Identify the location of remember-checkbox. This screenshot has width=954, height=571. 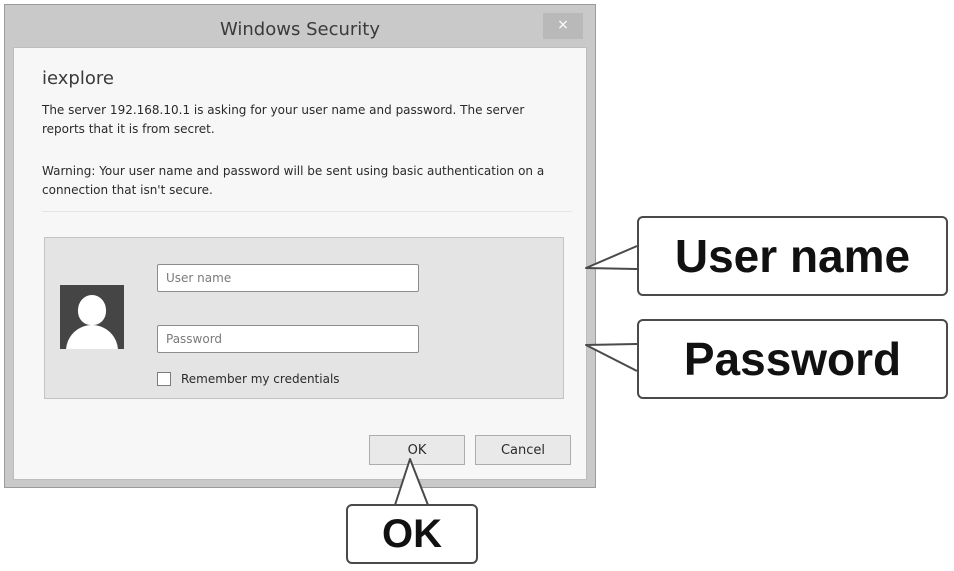
(164, 379).